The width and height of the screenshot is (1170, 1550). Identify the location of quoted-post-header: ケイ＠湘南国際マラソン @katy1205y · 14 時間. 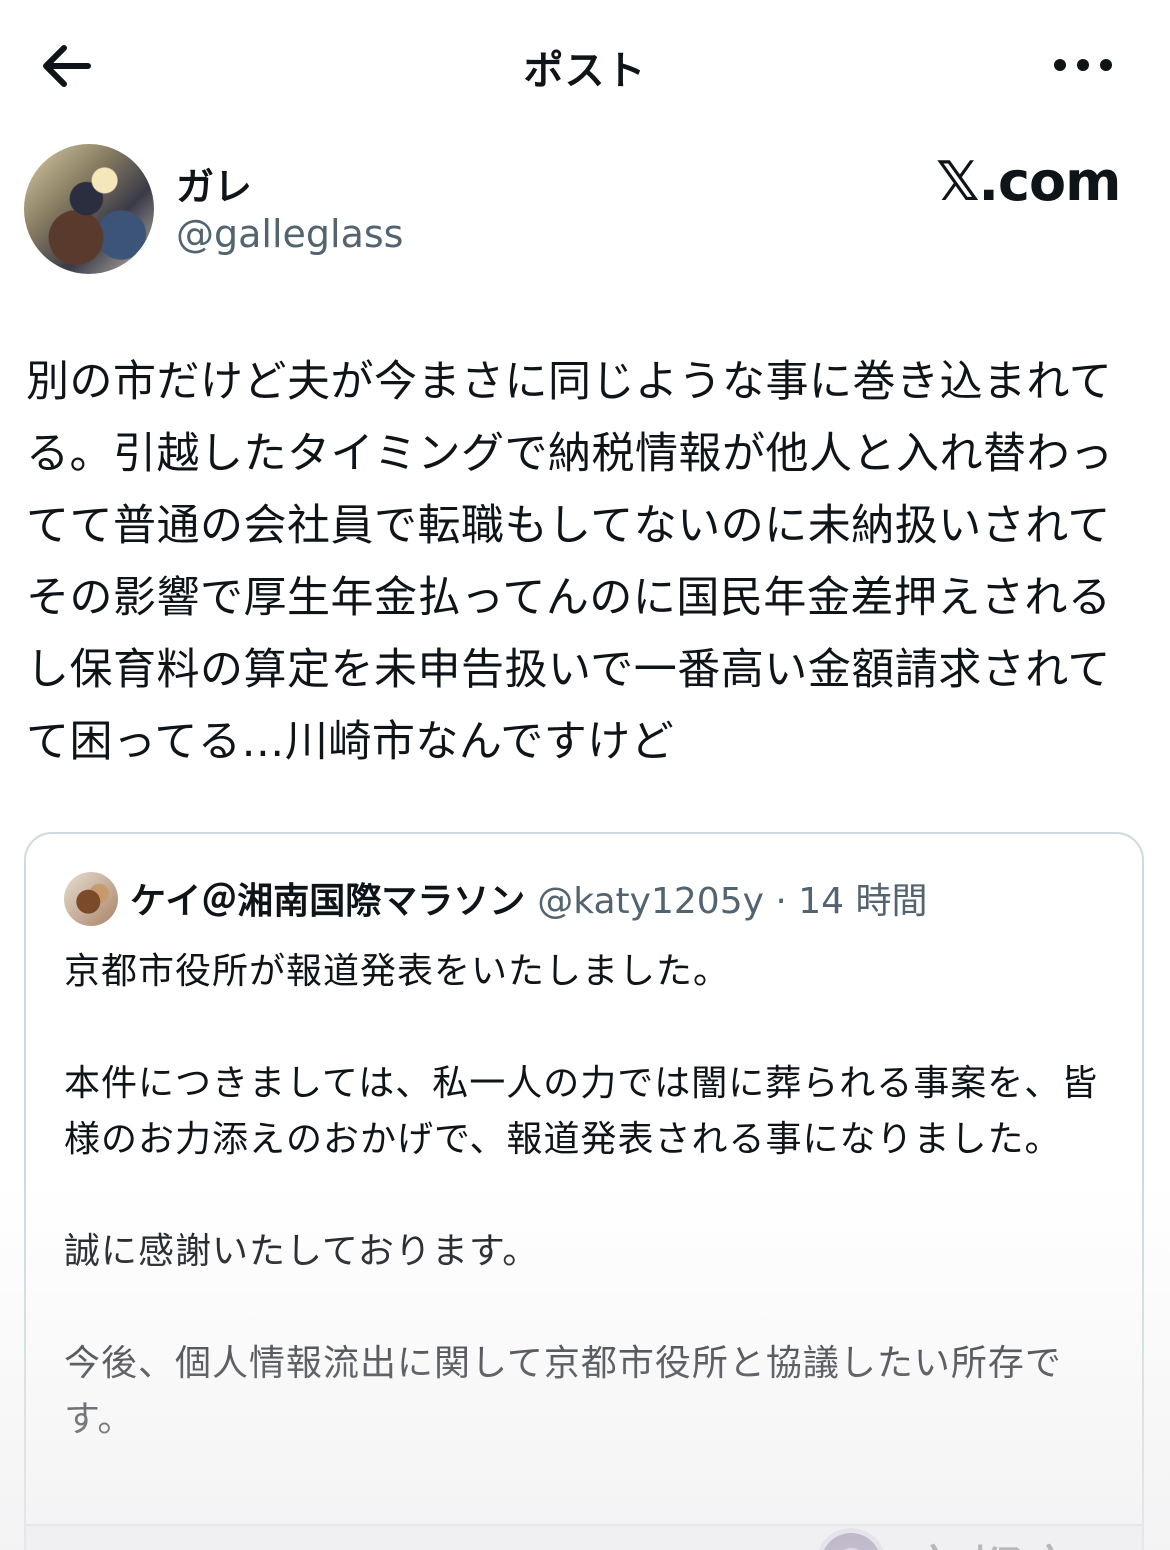
(528, 900).